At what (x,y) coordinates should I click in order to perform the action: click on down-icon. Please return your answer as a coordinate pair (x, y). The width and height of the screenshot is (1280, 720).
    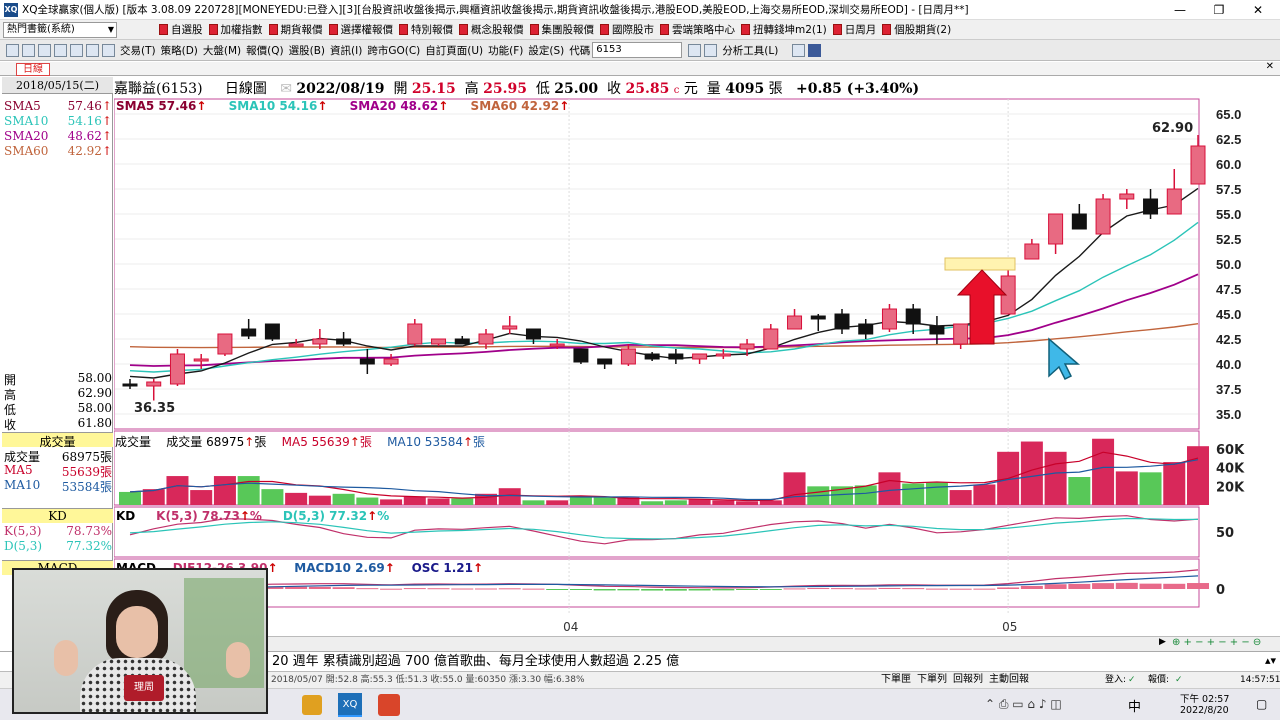
    Looking at the image, I should click on (108, 50).